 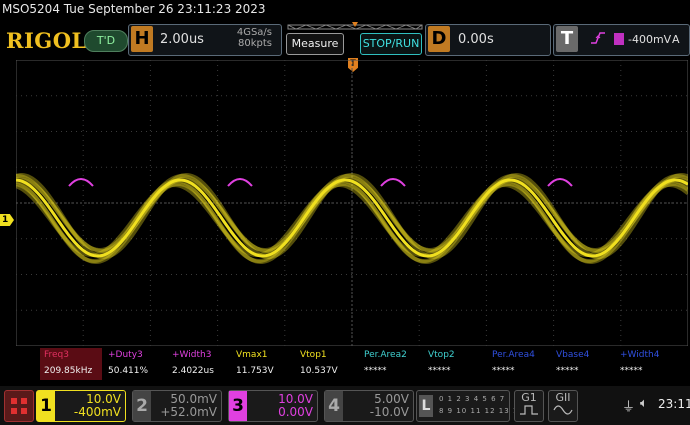 I want to click on channel-number: 2, so click(x=142, y=406).